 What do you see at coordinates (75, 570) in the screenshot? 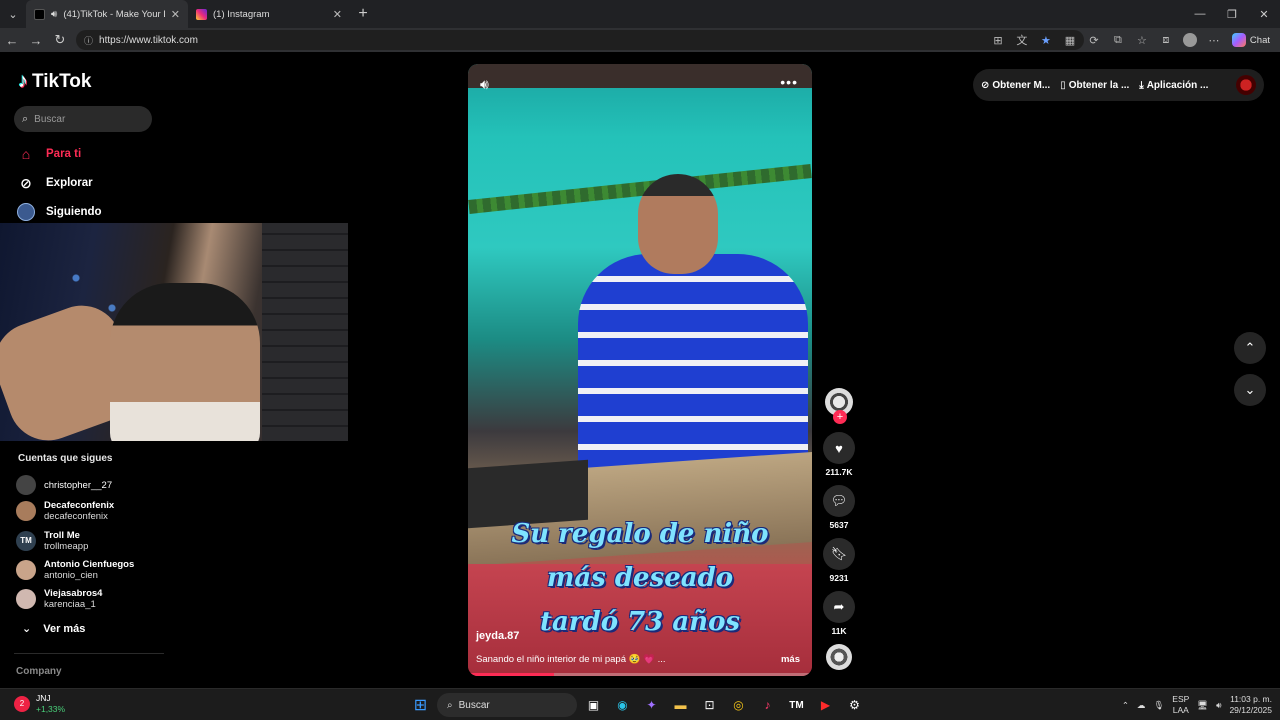
I see `account-item: Antonio Cienfuegos antonio_cien` at bounding box center [75, 570].